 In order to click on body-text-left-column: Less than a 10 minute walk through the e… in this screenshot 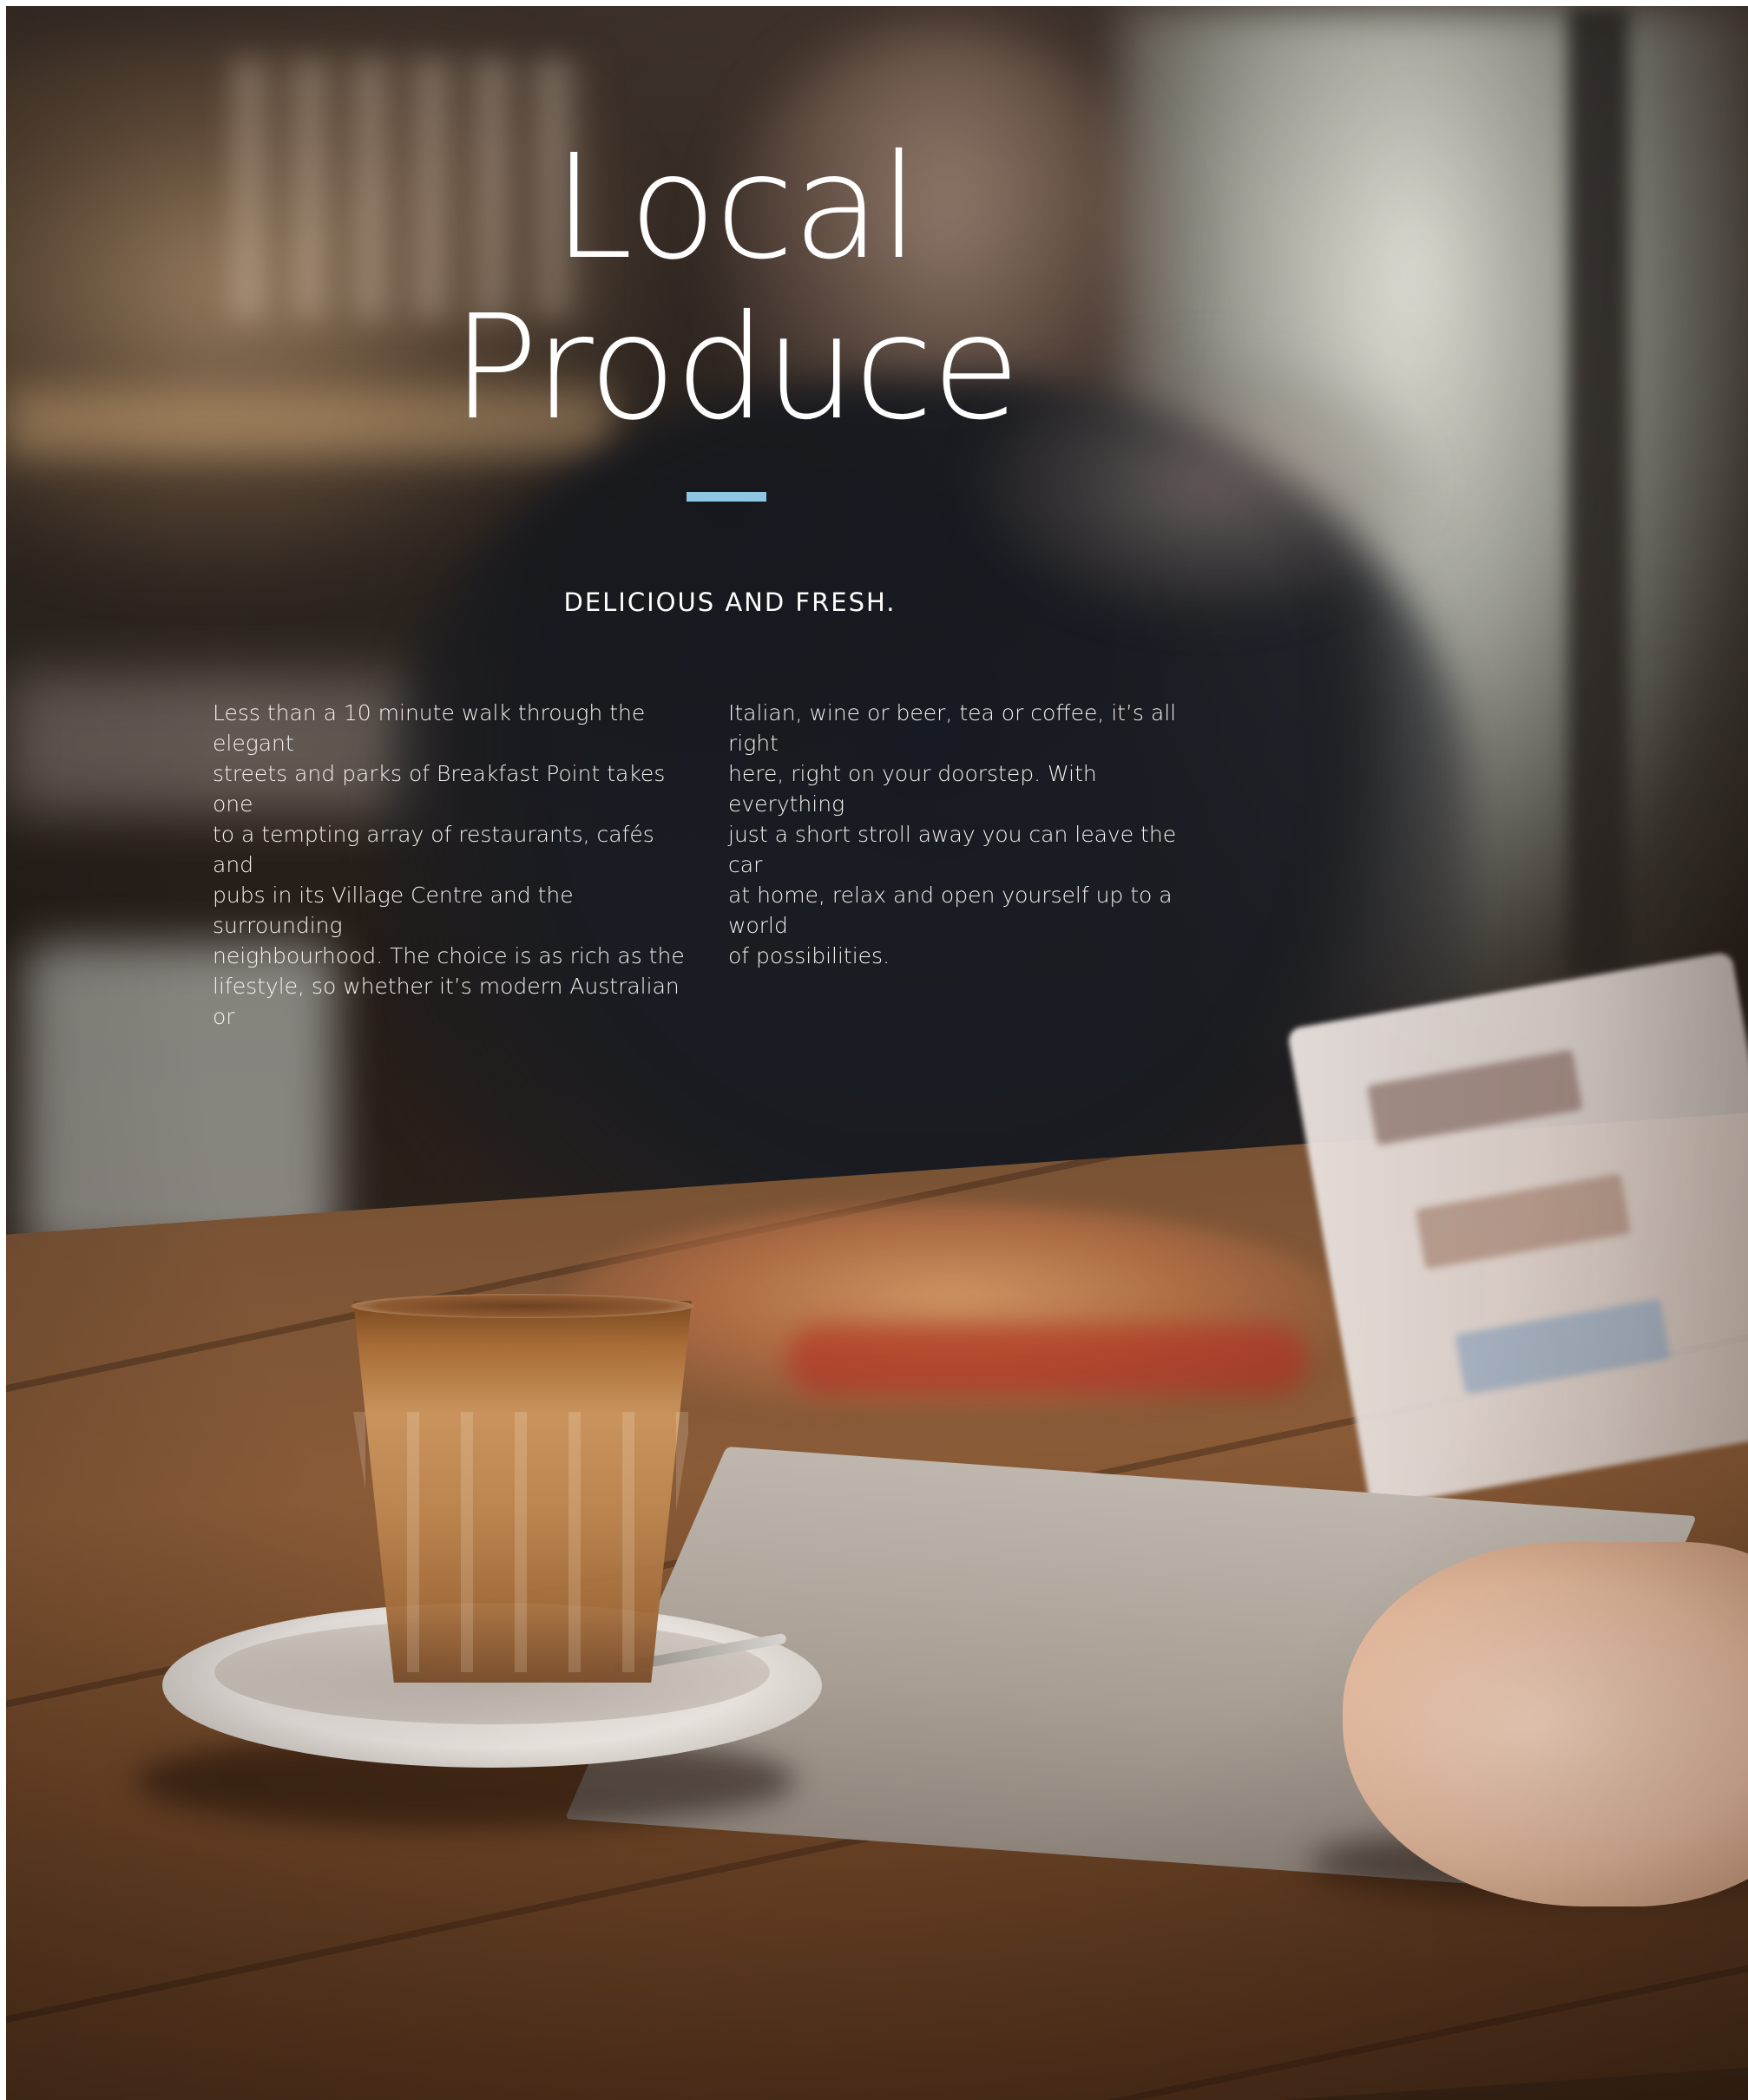, I will do `click(456, 865)`.